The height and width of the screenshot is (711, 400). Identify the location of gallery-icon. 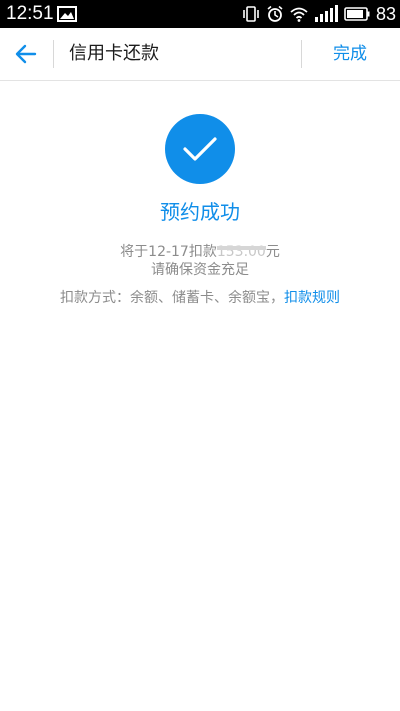
(67, 14).